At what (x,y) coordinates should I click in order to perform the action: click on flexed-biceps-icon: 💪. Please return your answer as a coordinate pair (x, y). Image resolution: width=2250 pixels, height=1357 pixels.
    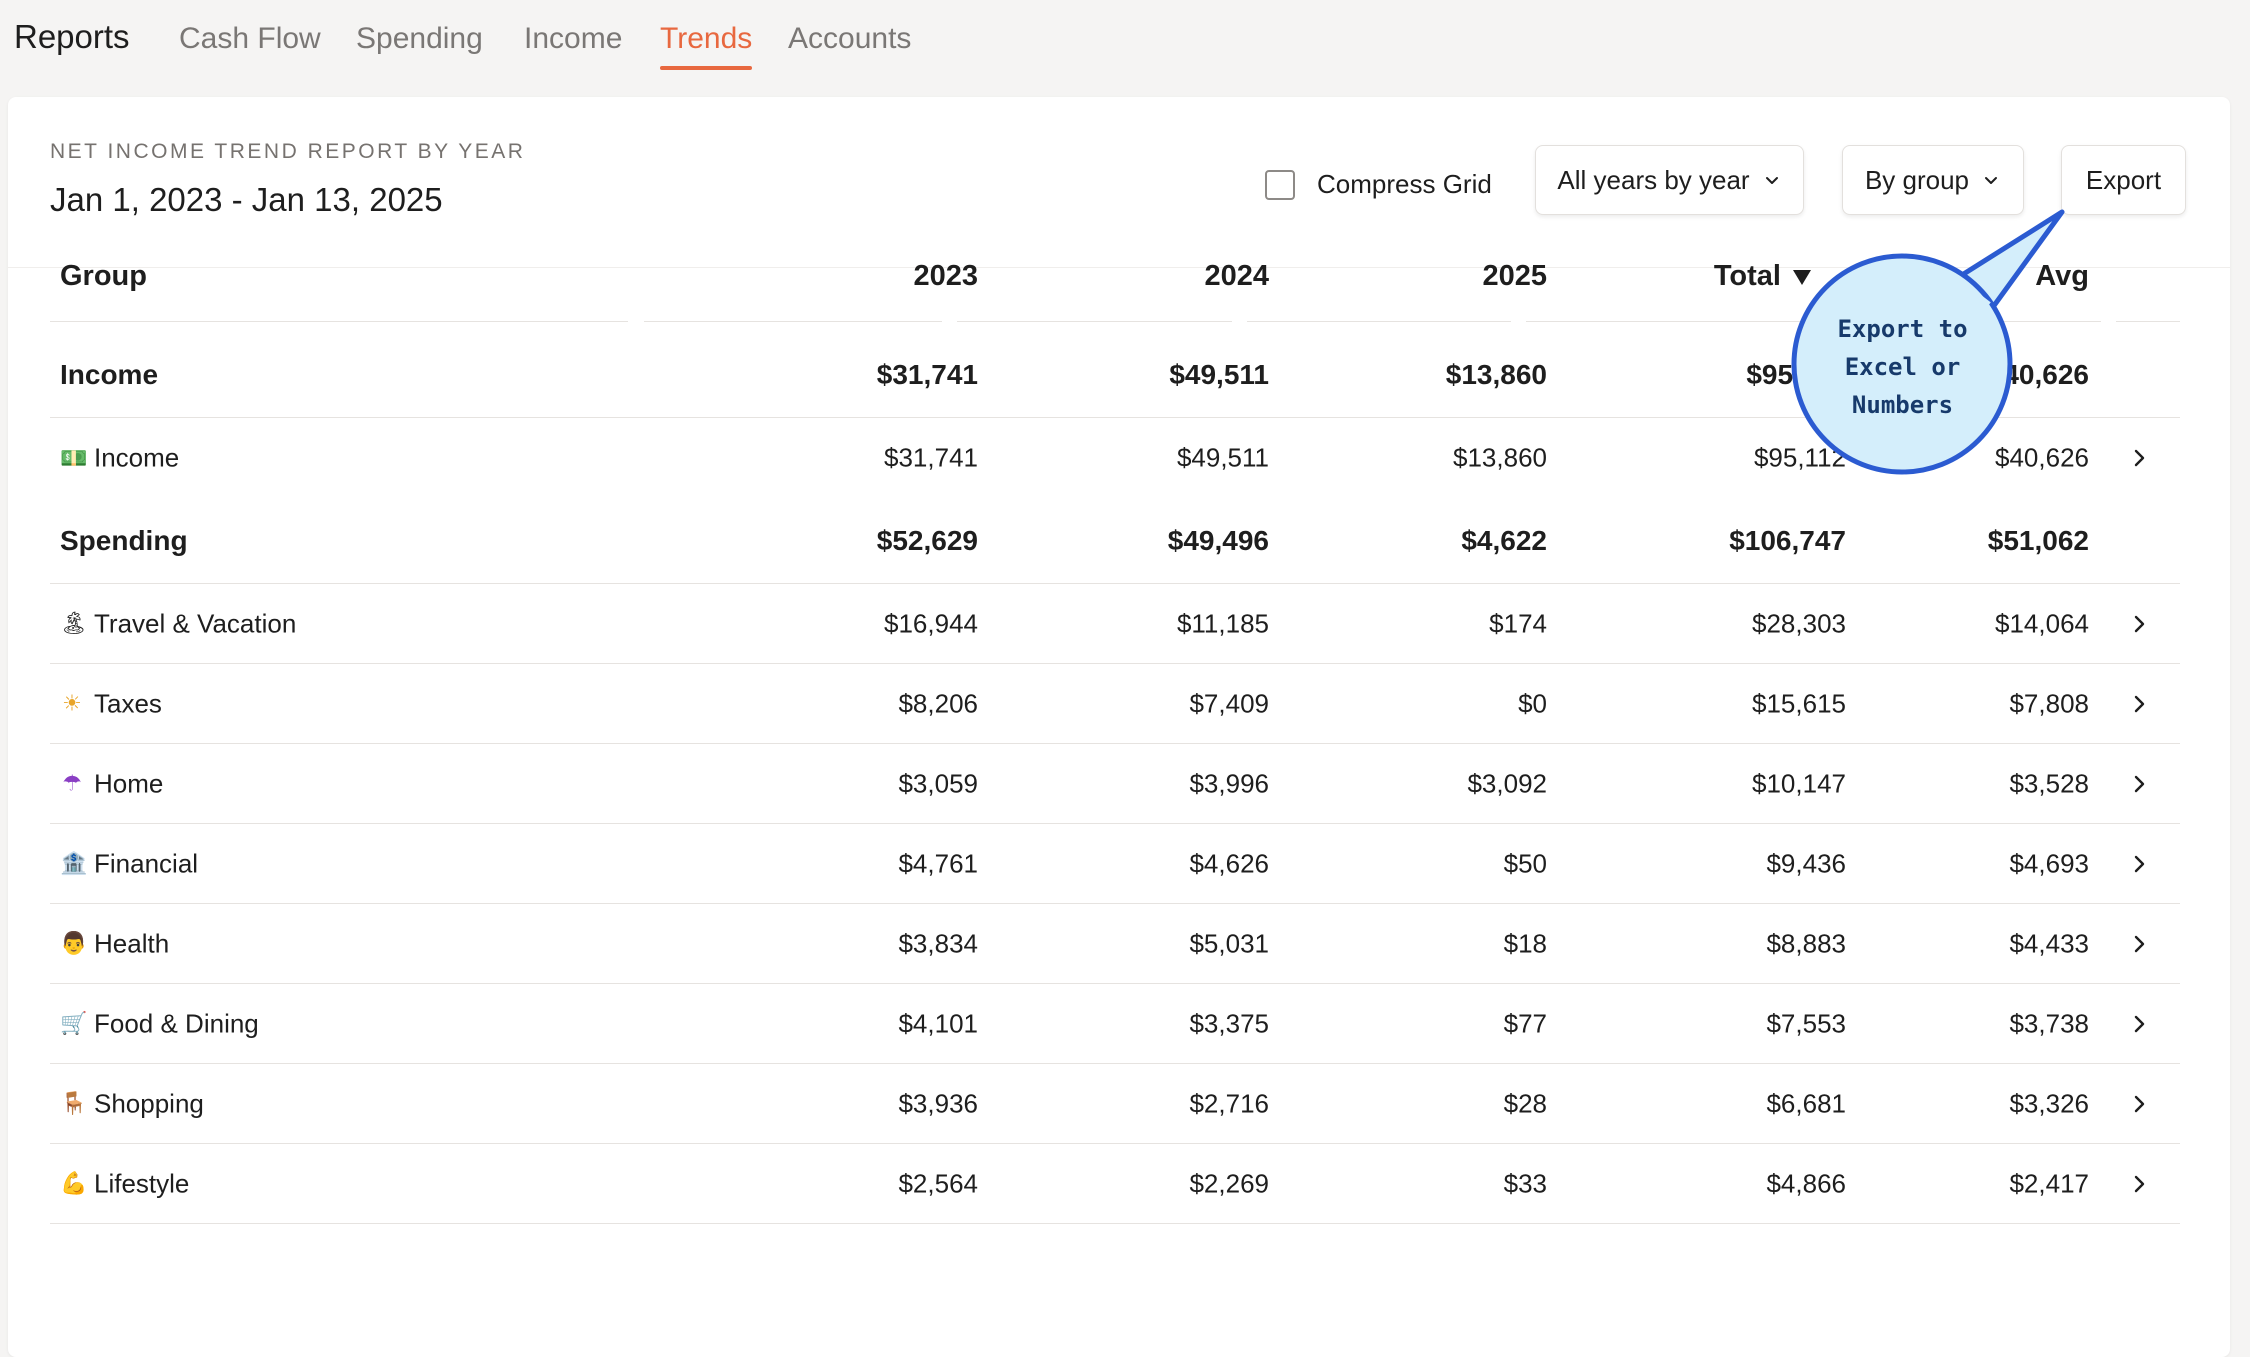
    Looking at the image, I should click on (74, 1183).